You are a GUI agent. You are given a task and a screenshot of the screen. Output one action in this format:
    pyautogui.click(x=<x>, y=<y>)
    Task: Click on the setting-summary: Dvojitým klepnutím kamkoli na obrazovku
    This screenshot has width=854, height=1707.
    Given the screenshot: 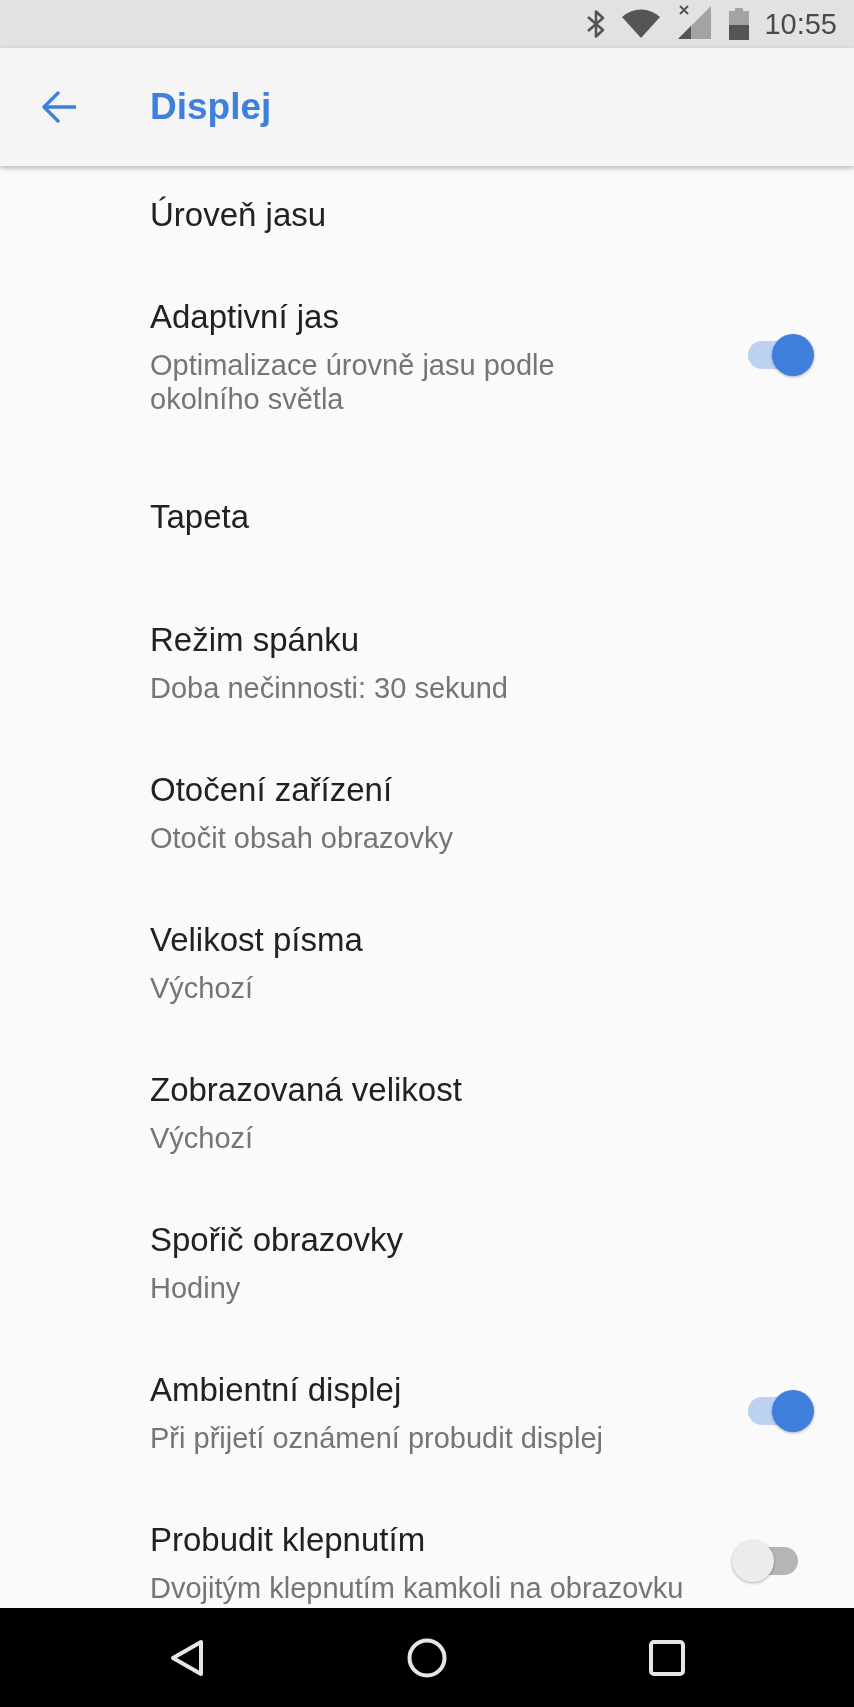 What is the action you would take?
    pyautogui.click(x=417, y=1587)
    